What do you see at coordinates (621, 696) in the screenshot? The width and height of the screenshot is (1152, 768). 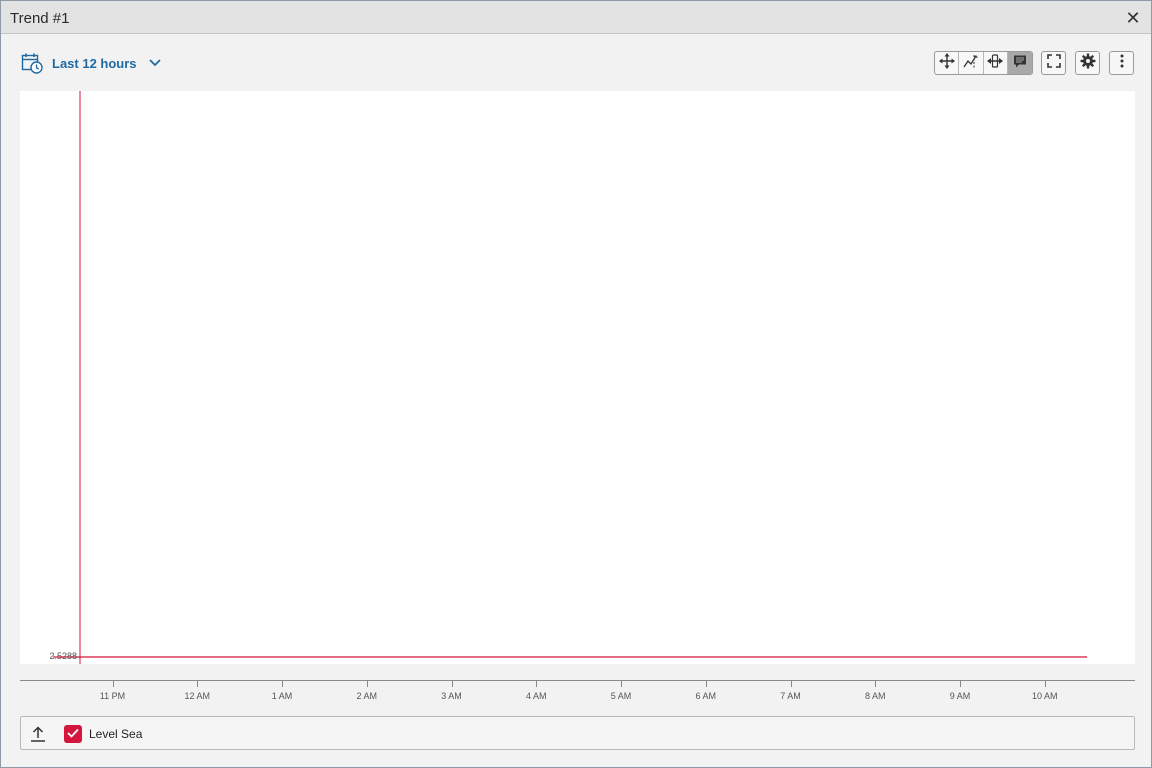 I see `x-tick-label: 5 AM` at bounding box center [621, 696].